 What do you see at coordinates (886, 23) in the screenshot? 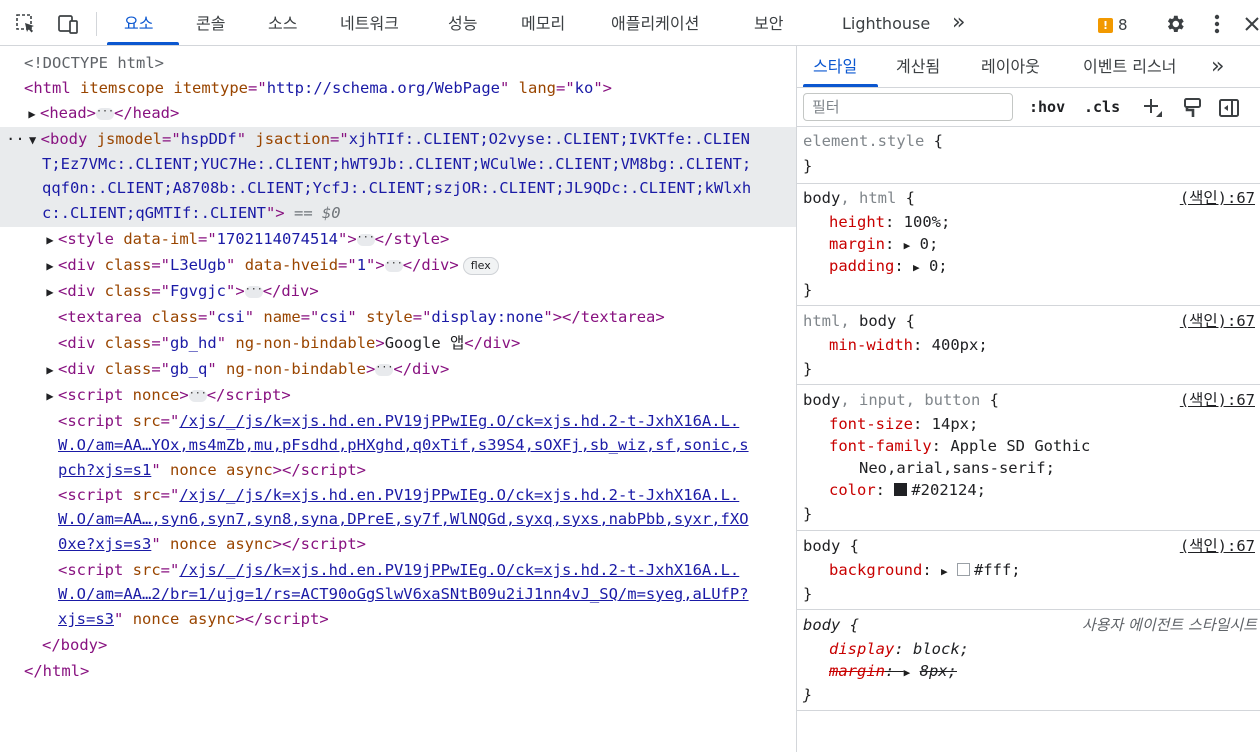
I see `tab-lighthouse: Lighthouse` at bounding box center [886, 23].